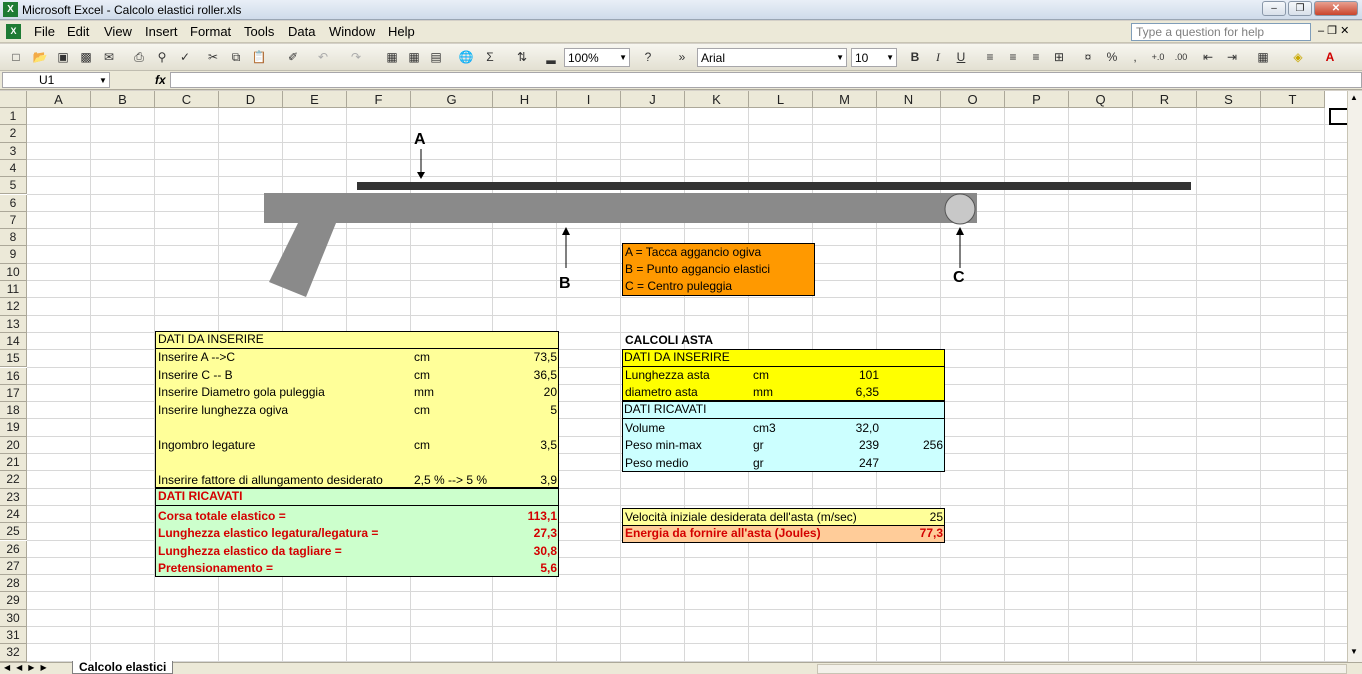  What do you see at coordinates (207, 445) in the screenshot?
I see `input-label: Ingombro legature` at bounding box center [207, 445].